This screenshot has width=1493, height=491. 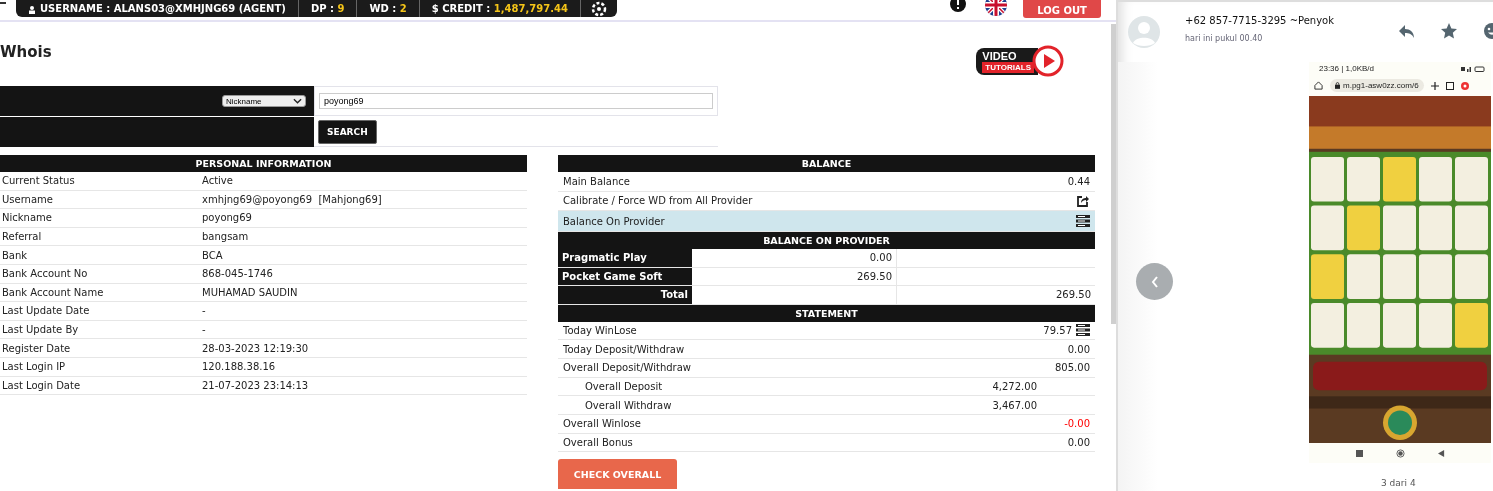 I want to click on provider-name: Pragmatic Play, so click(x=625, y=258).